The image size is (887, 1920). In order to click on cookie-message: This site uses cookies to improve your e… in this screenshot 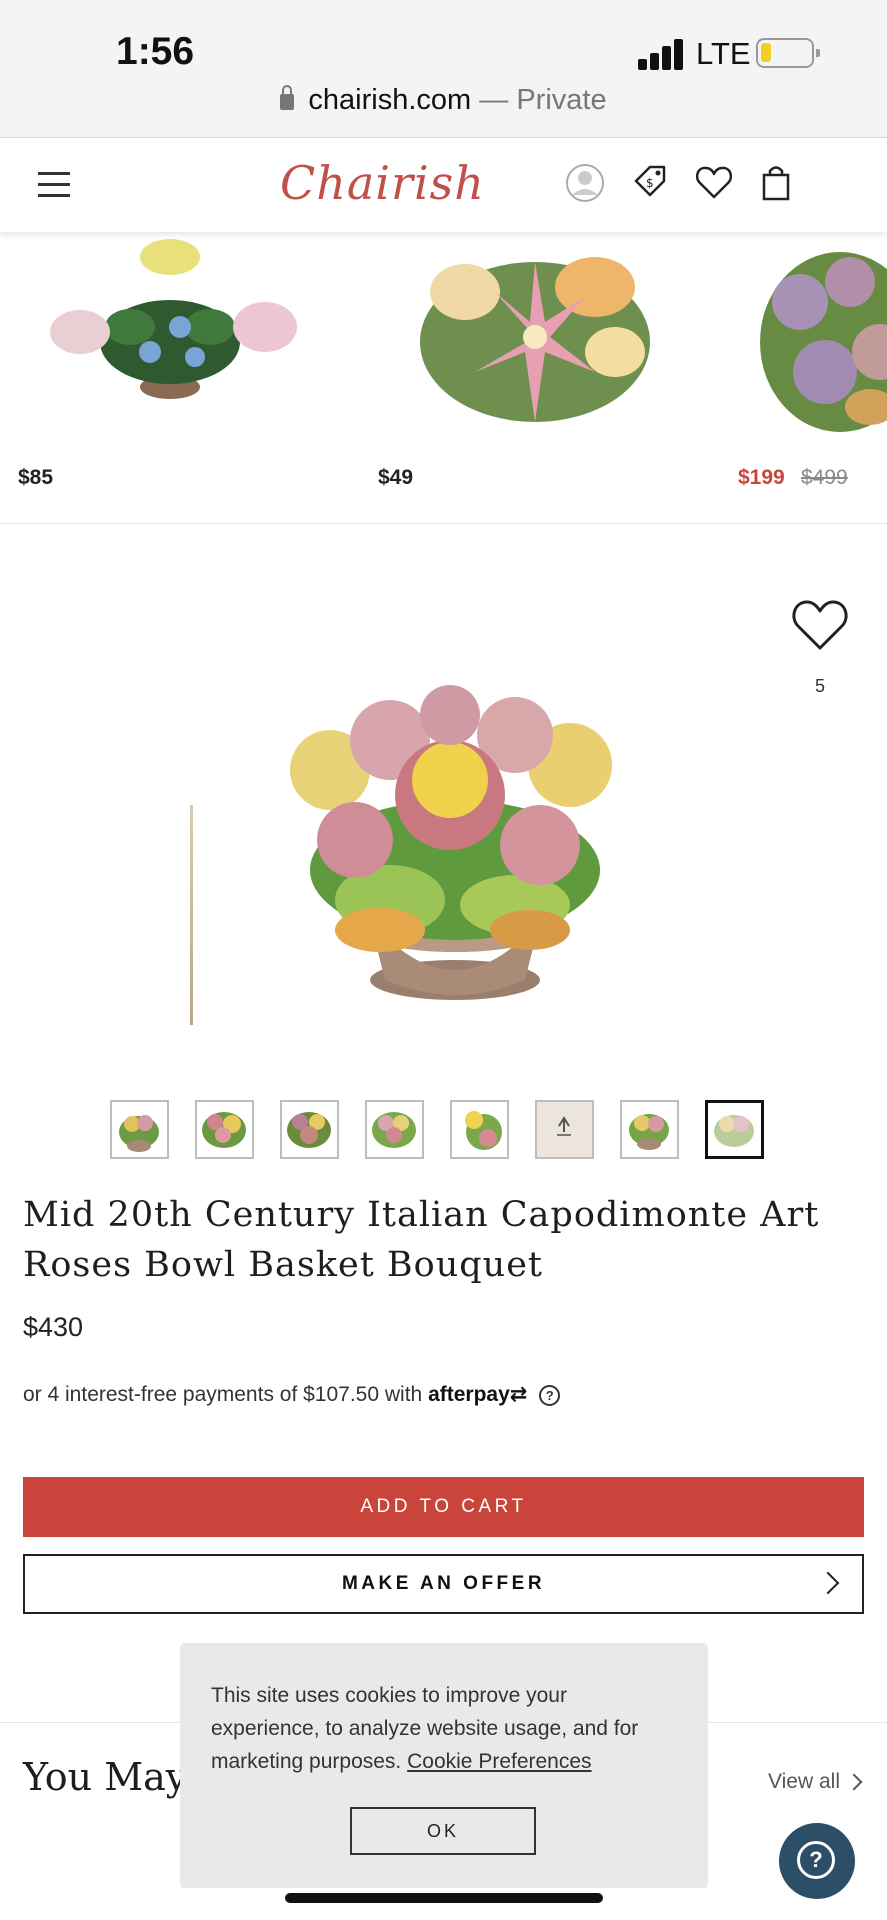, I will do `click(446, 1728)`.